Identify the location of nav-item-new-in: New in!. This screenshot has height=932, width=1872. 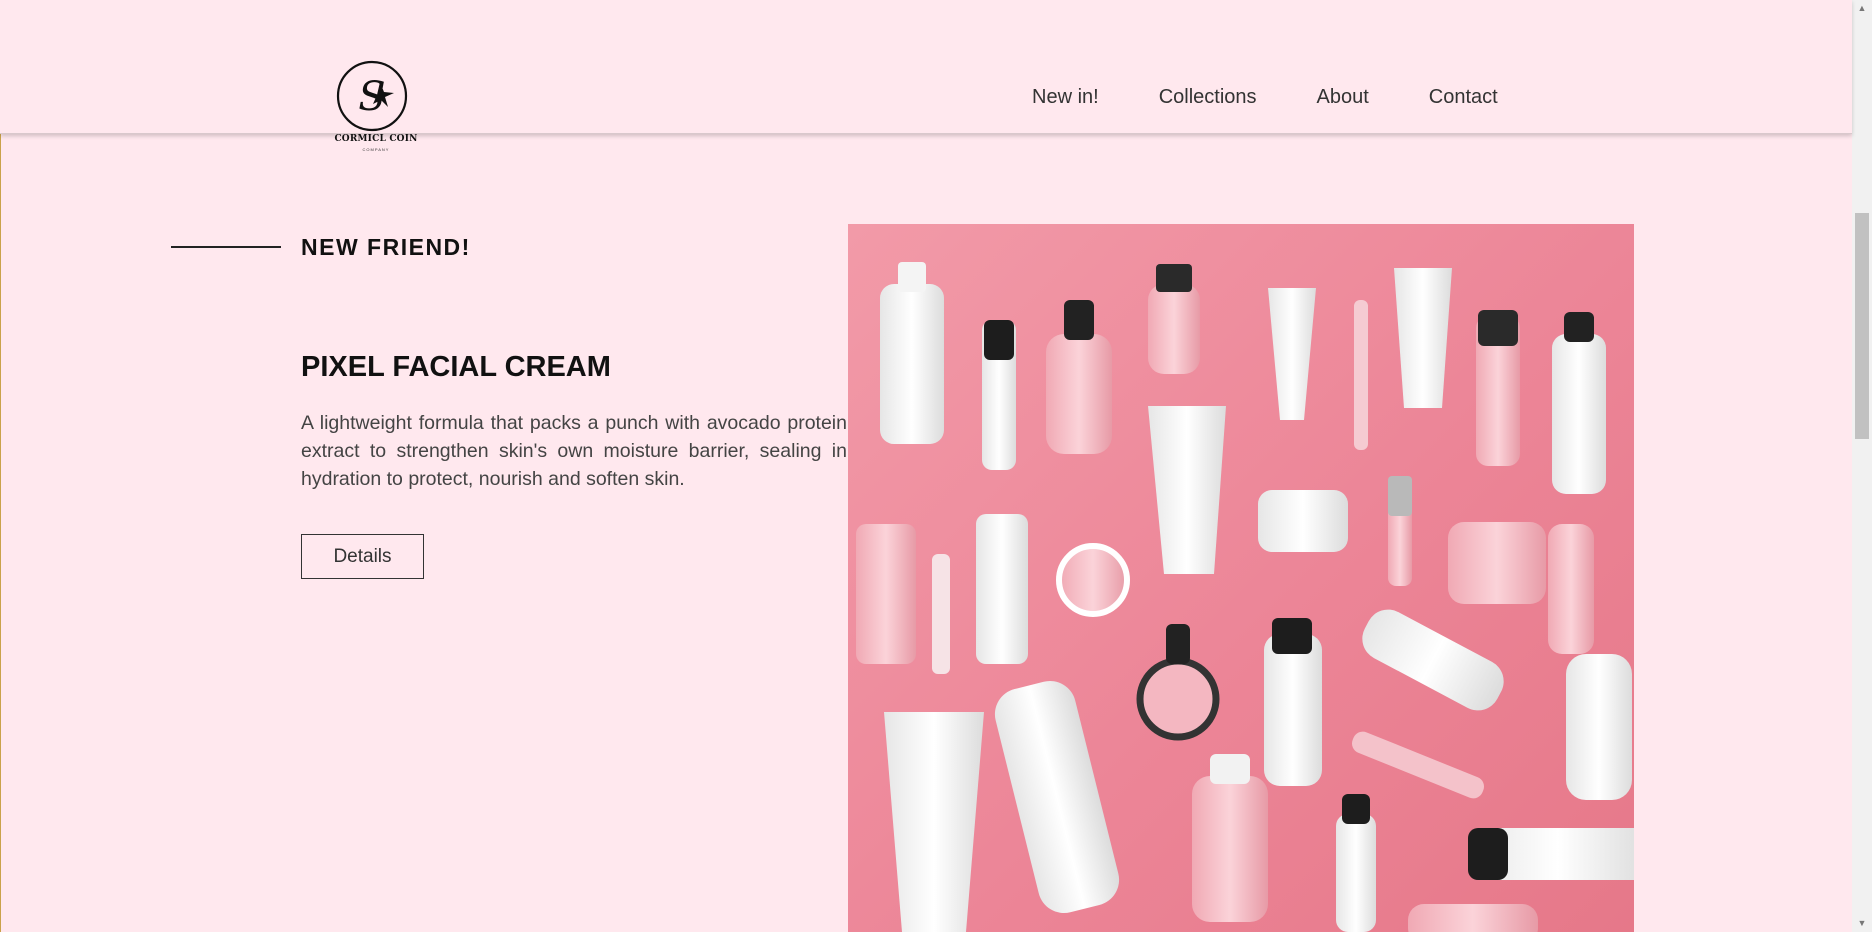
(1065, 97).